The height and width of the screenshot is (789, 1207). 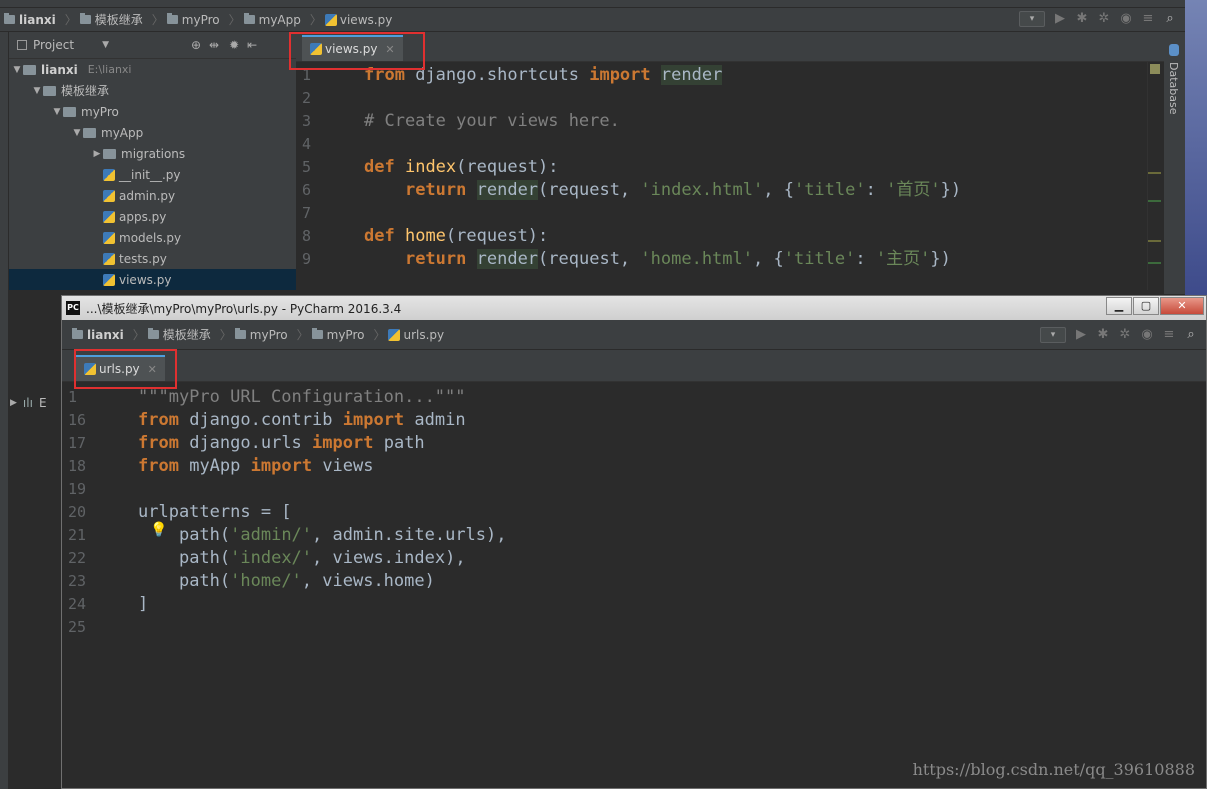 I want to click on code-line: 22 path('index/', views.index),, so click(x=634, y=558).